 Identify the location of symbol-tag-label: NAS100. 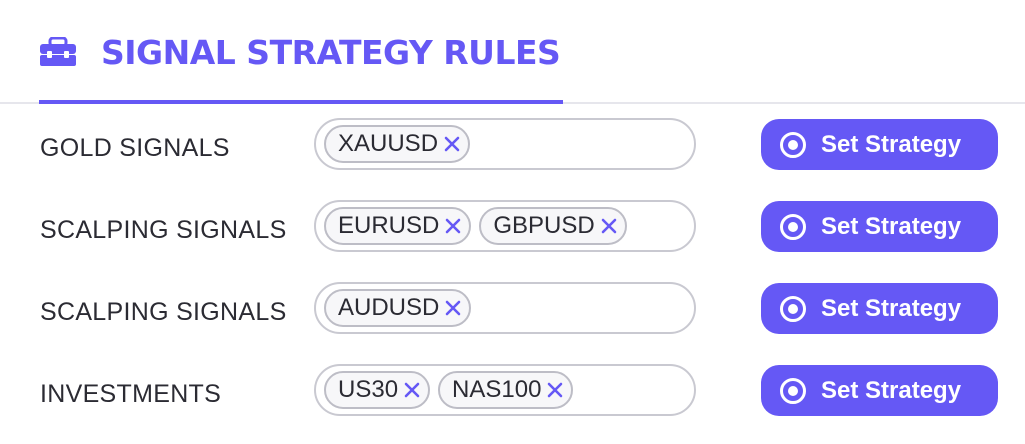
(497, 389).